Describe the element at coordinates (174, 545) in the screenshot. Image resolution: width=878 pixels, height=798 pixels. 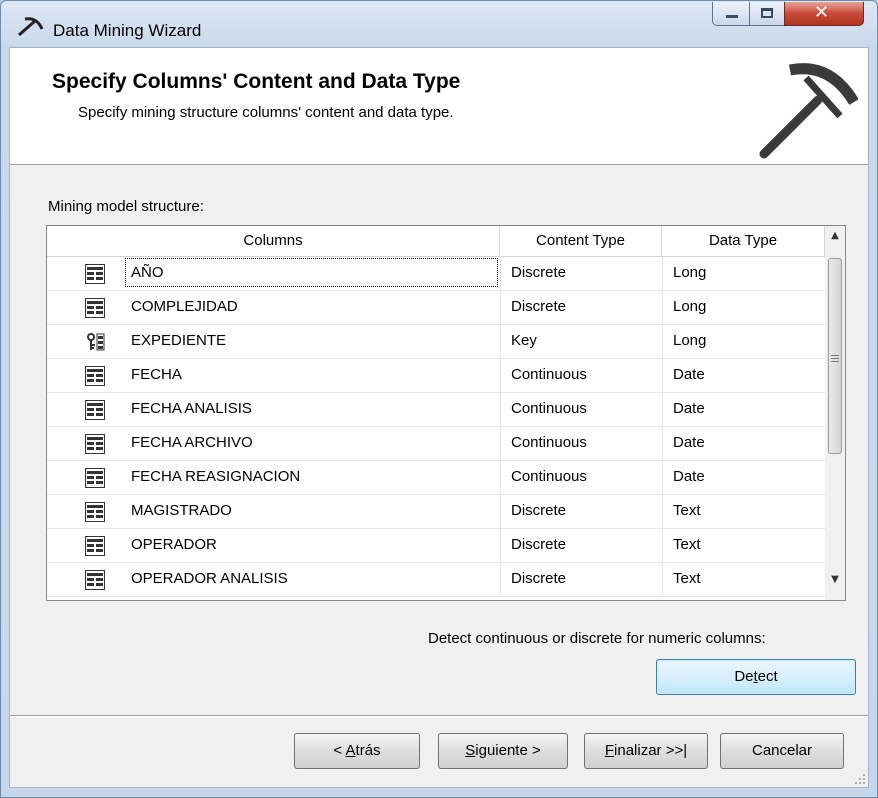
I see `column-name-cell: OPERADOR` at that location.